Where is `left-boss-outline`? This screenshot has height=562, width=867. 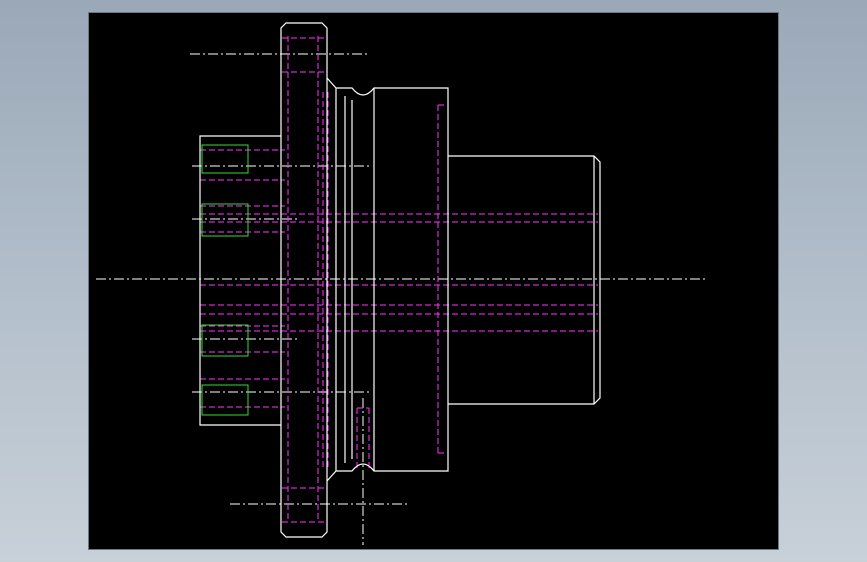 left-boss-outline is located at coordinates (240, 280).